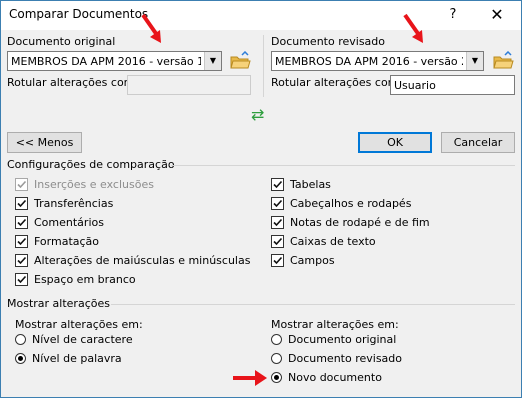 The image size is (522, 398). I want to click on checkbox-item: Formatação, so click(57, 241).